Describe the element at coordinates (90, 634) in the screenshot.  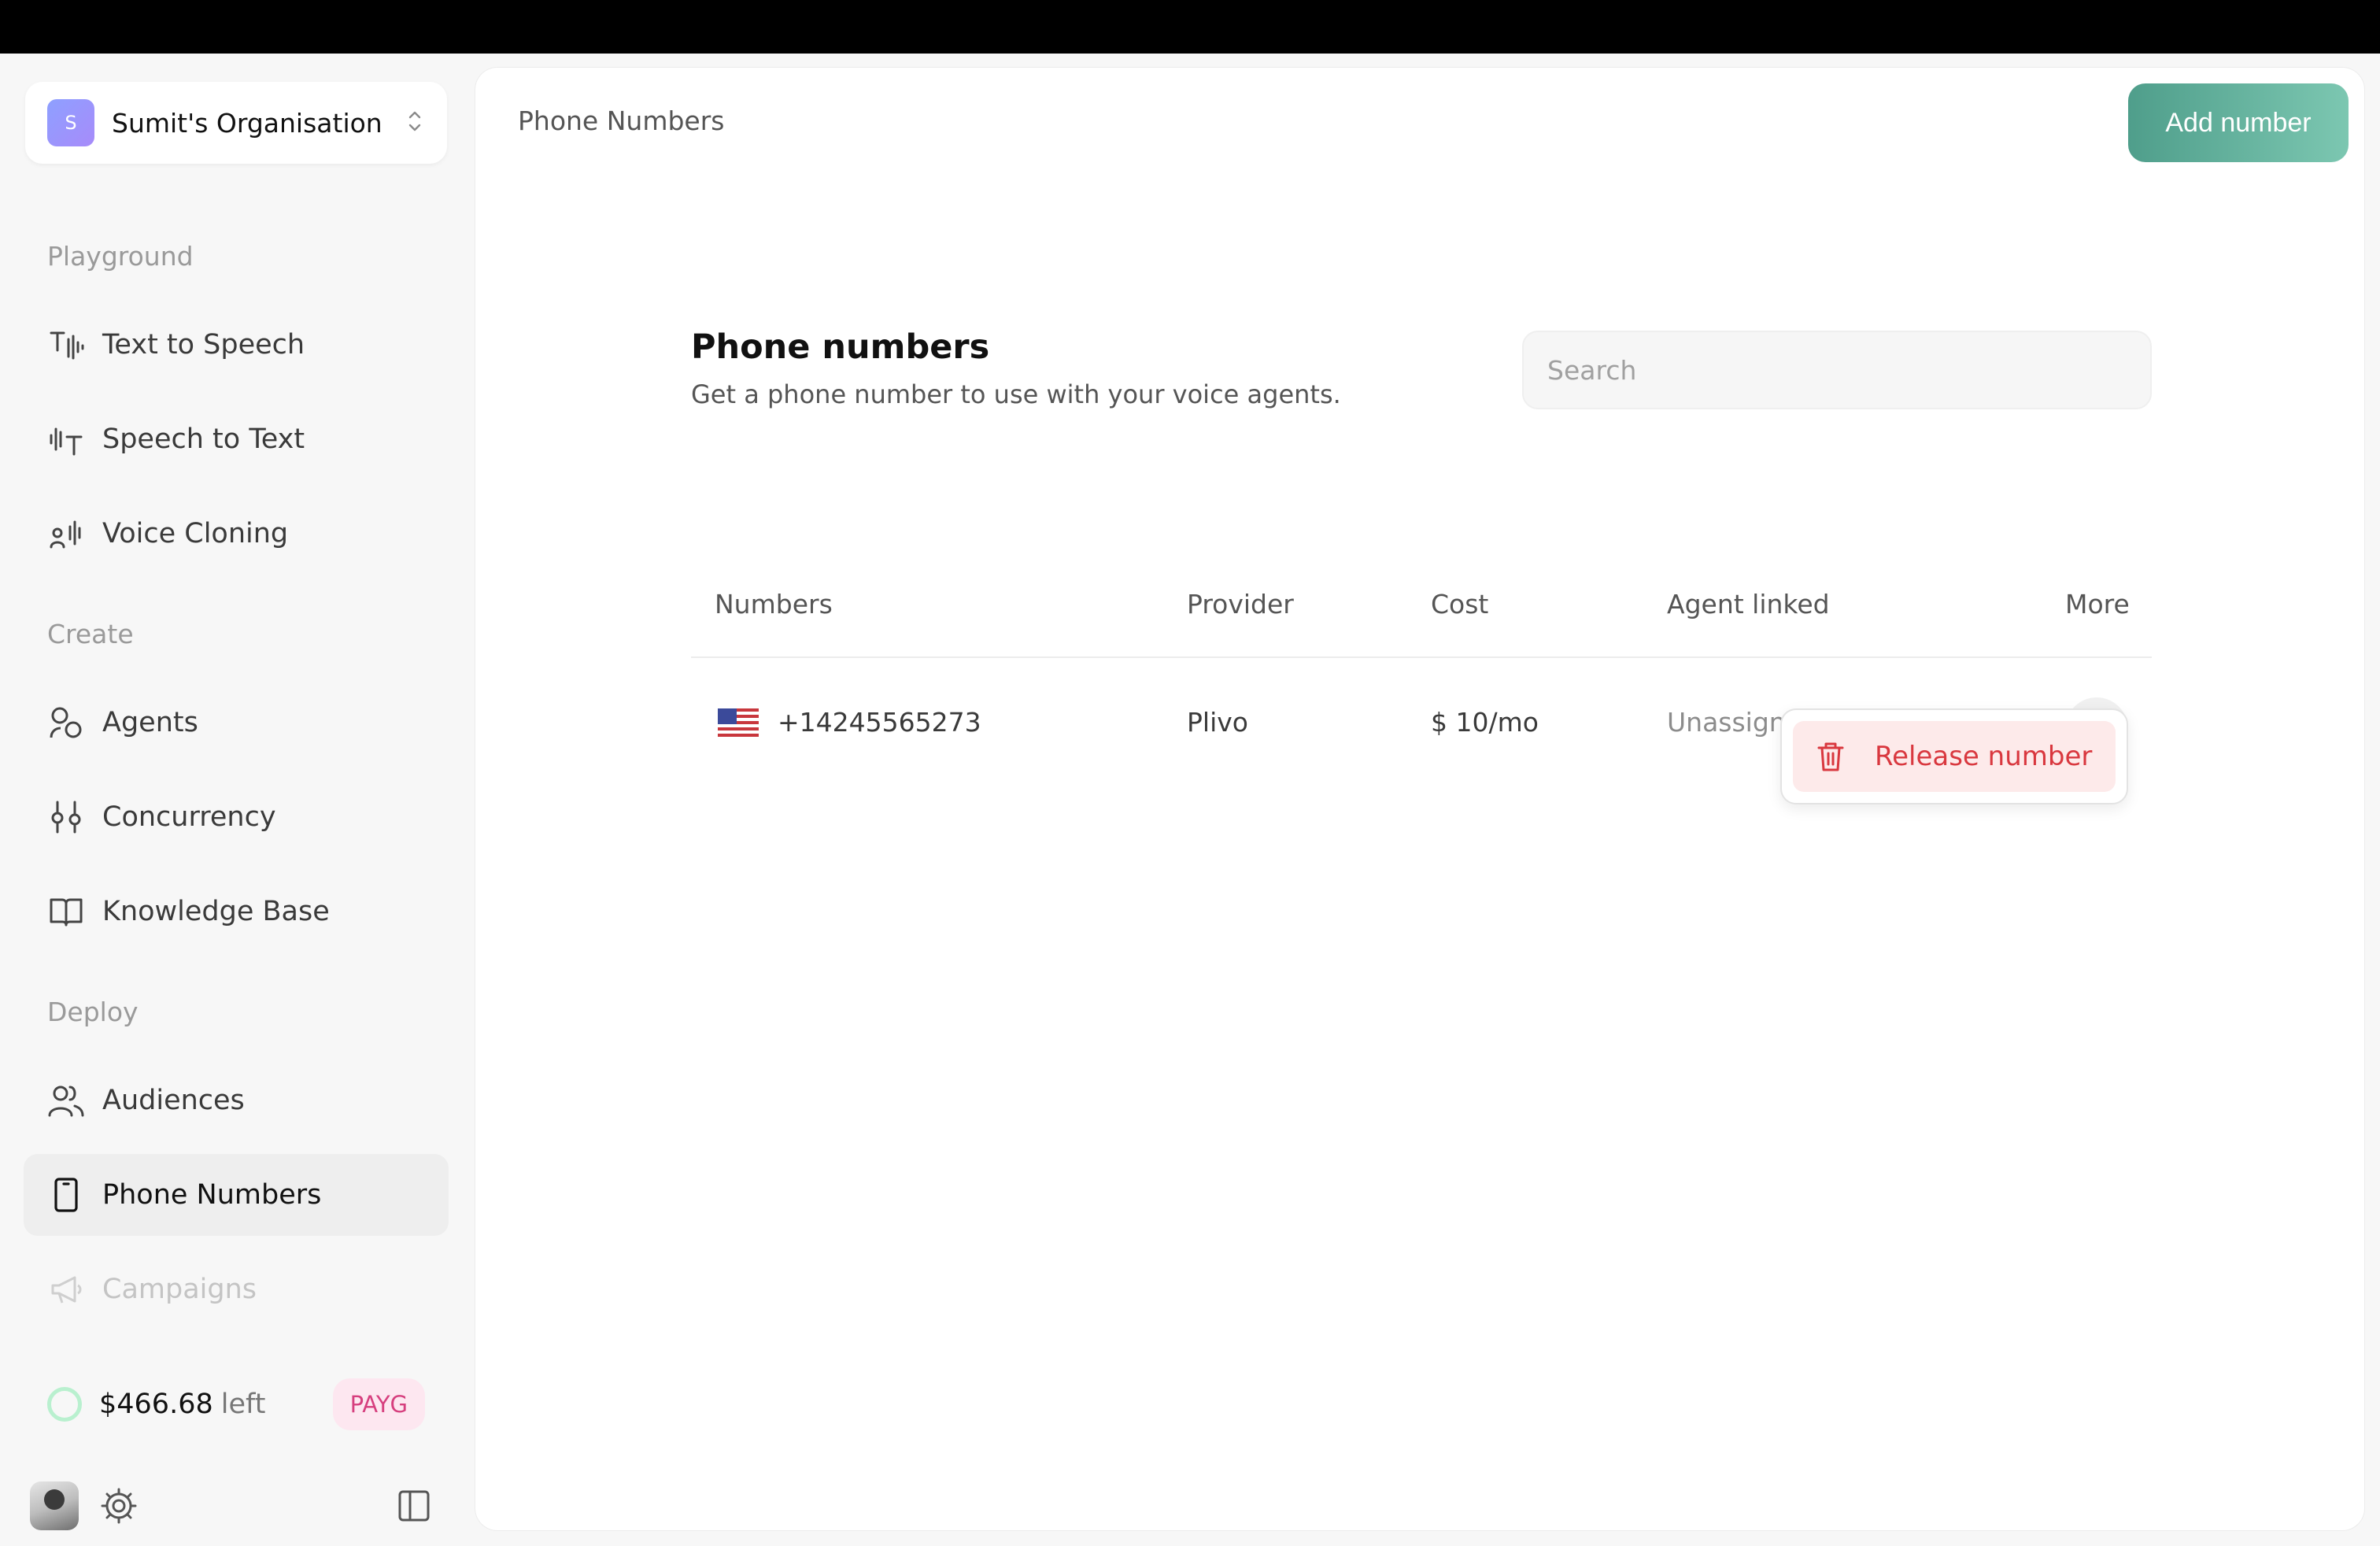
I see `section-label-create: Create` at that location.